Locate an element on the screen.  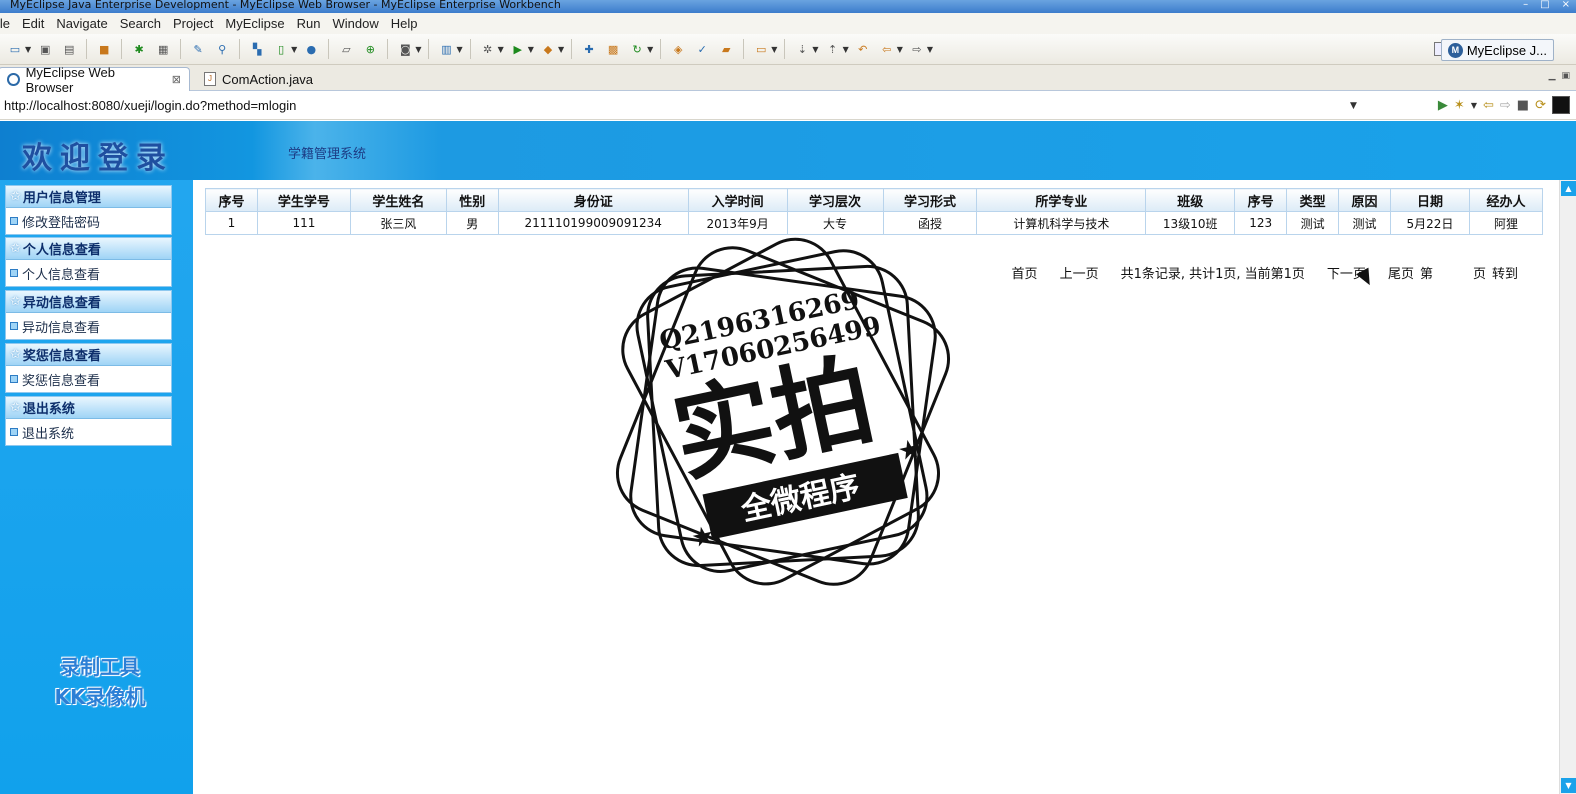
debug-icon: ✲ is located at coordinates (488, 49).